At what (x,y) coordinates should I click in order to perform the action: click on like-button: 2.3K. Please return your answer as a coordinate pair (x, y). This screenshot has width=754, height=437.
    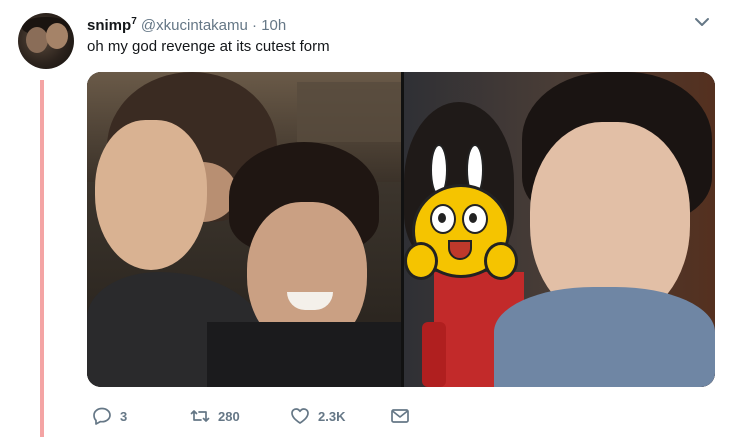
    Looking at the image, I should click on (317, 416).